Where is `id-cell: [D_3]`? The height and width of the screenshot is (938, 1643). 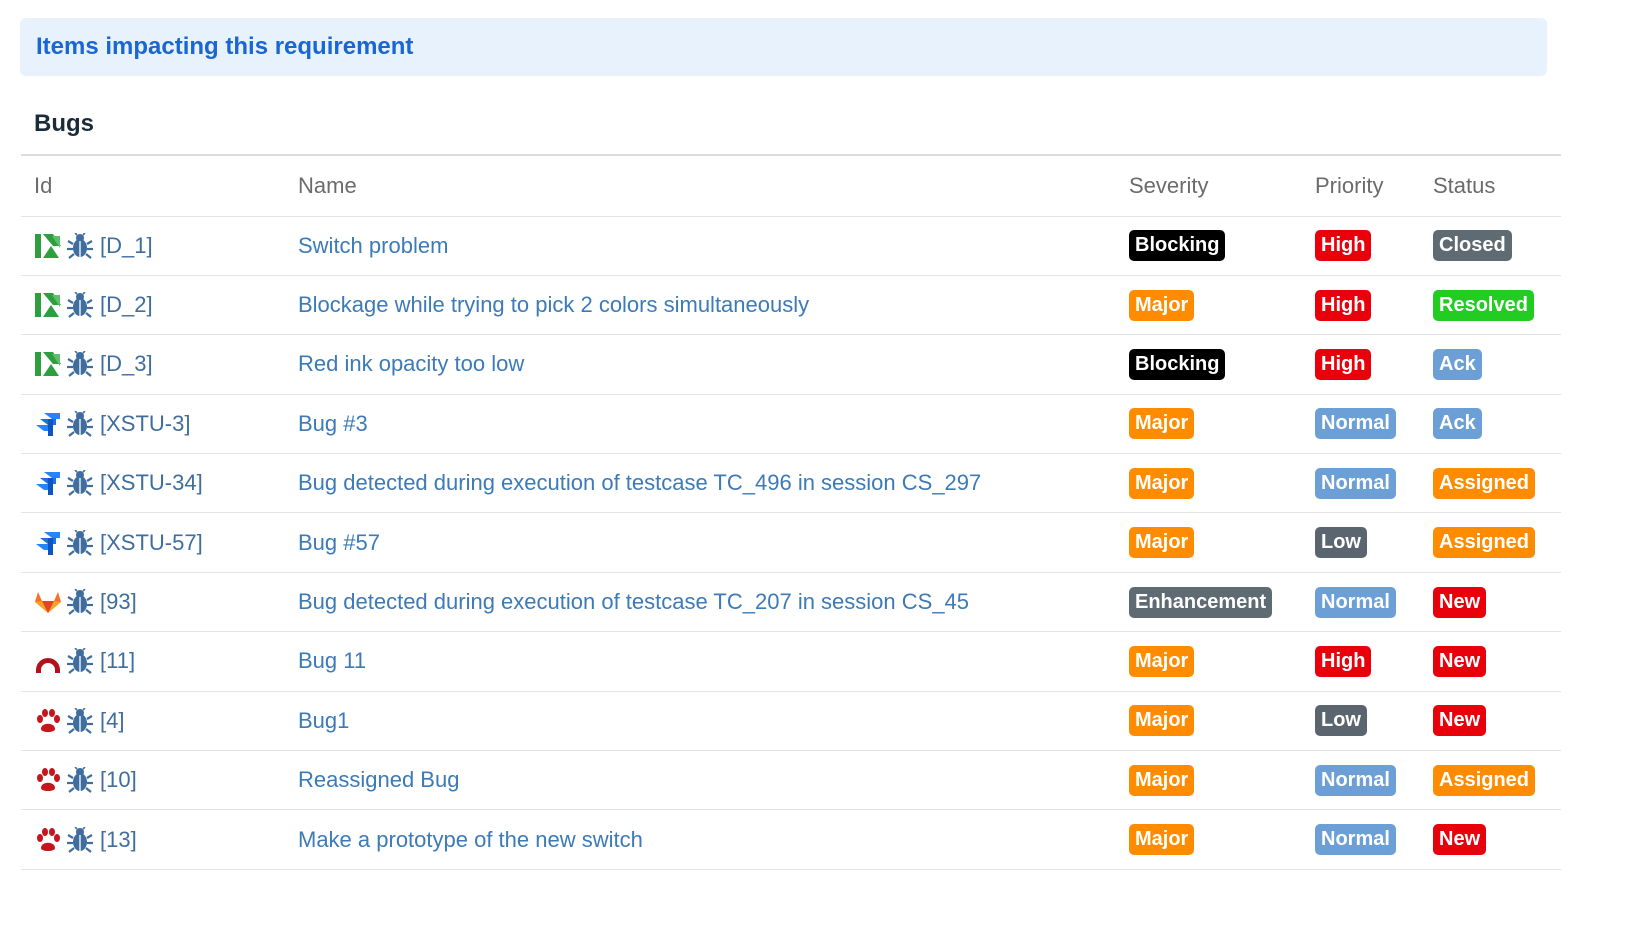 id-cell: [D_3] is located at coordinates (166, 364).